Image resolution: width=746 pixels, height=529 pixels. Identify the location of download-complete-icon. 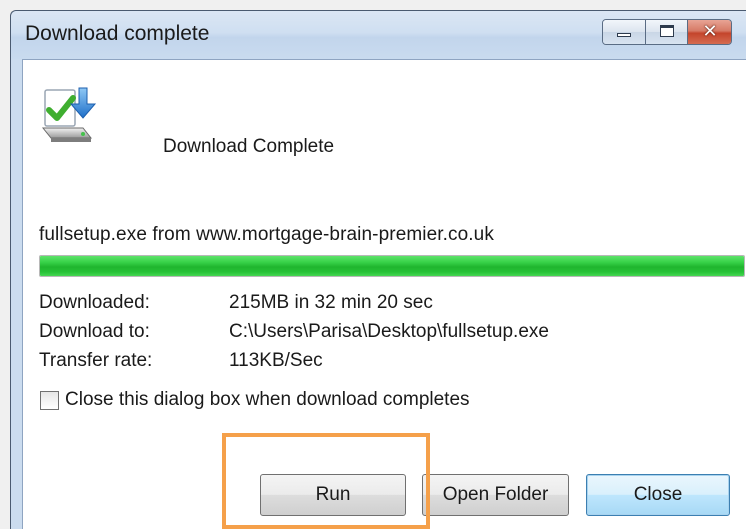
(69, 114).